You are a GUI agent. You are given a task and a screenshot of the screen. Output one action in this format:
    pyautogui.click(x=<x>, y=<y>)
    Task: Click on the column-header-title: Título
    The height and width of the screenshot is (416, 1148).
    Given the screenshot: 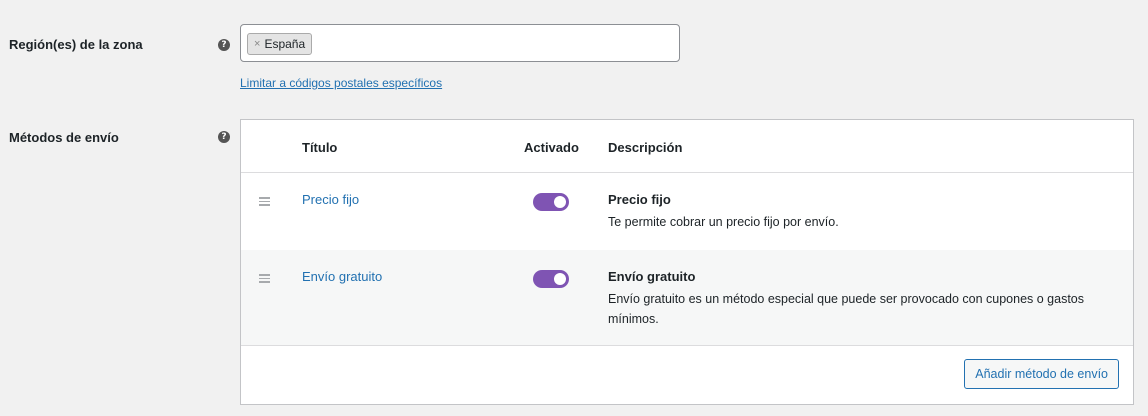 What is the action you would take?
    pyautogui.click(x=320, y=147)
    